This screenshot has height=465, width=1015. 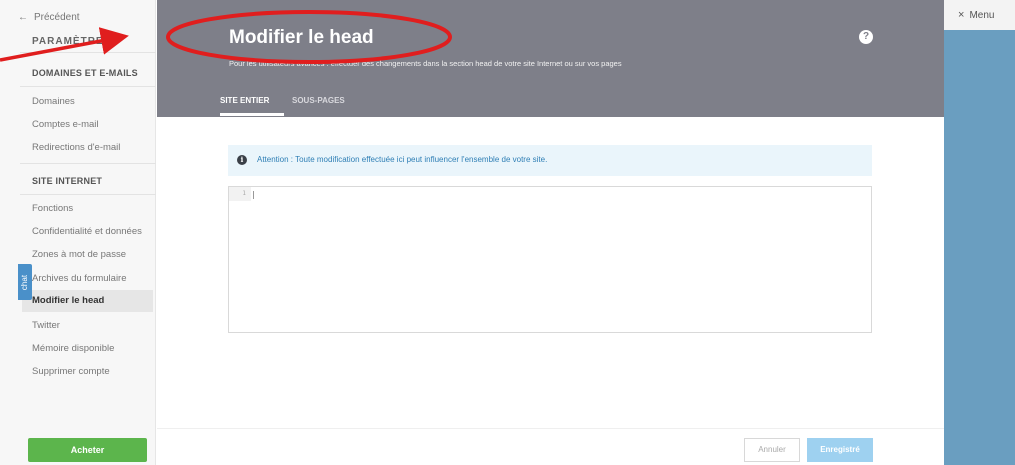 I want to click on info-icon: i, so click(x=242, y=160).